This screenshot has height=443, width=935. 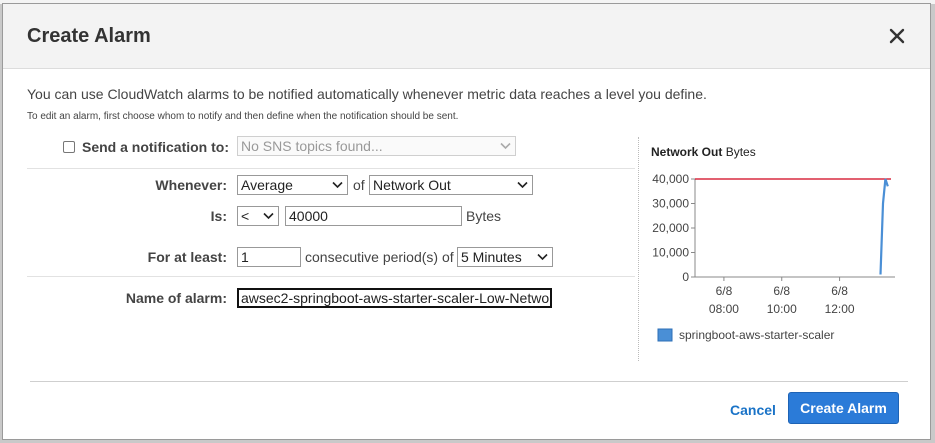 What do you see at coordinates (373, 216) in the screenshot?
I see `threshold-input: 40000` at bounding box center [373, 216].